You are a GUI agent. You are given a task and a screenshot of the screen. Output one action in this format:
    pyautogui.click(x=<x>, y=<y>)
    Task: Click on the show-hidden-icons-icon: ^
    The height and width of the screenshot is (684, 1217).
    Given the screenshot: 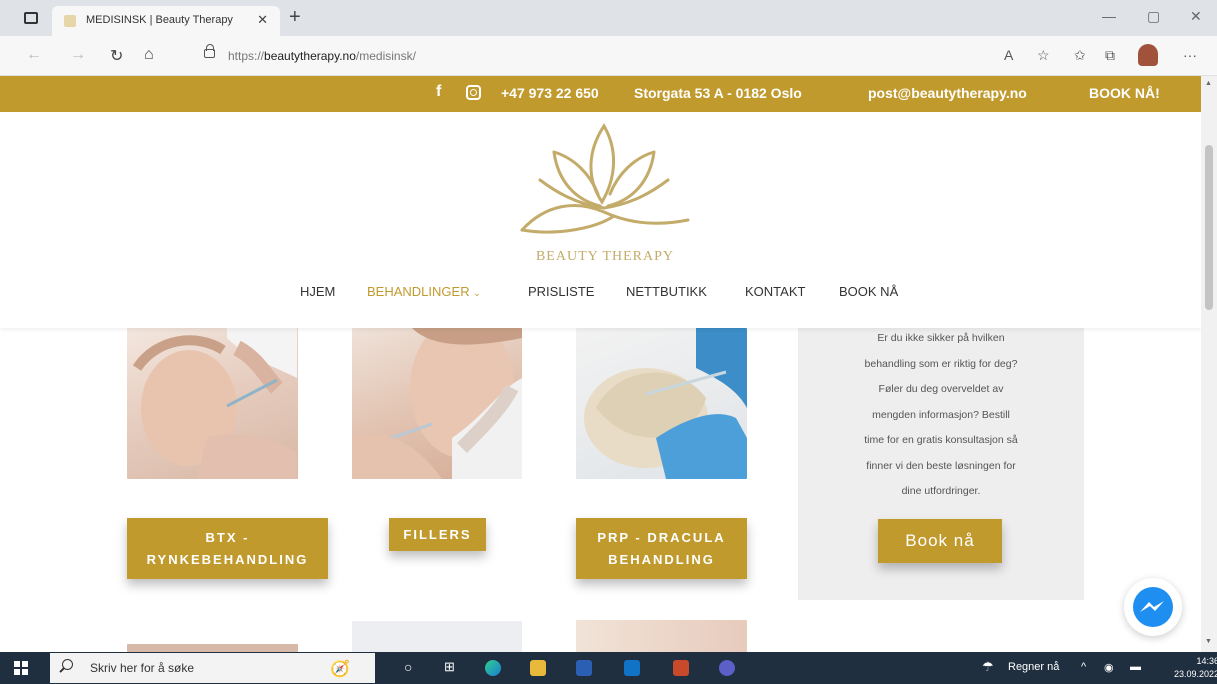 What is the action you would take?
    pyautogui.click(x=1083, y=667)
    